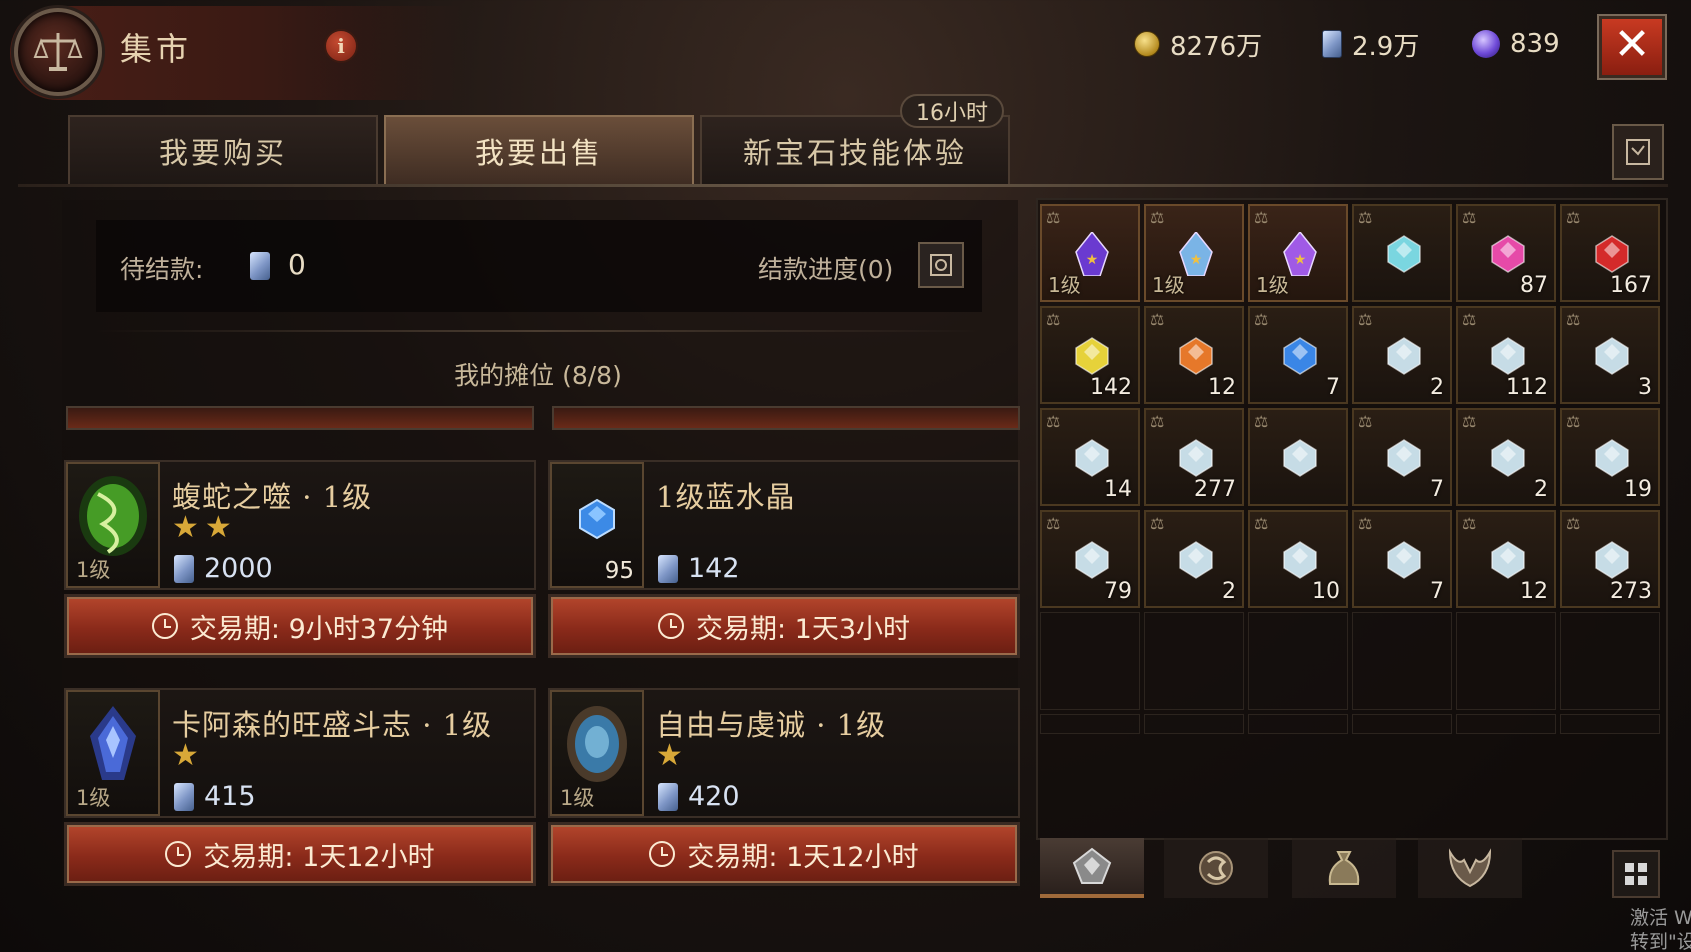  What do you see at coordinates (952, 111) in the screenshot?
I see `timer-badge: 16小时` at bounding box center [952, 111].